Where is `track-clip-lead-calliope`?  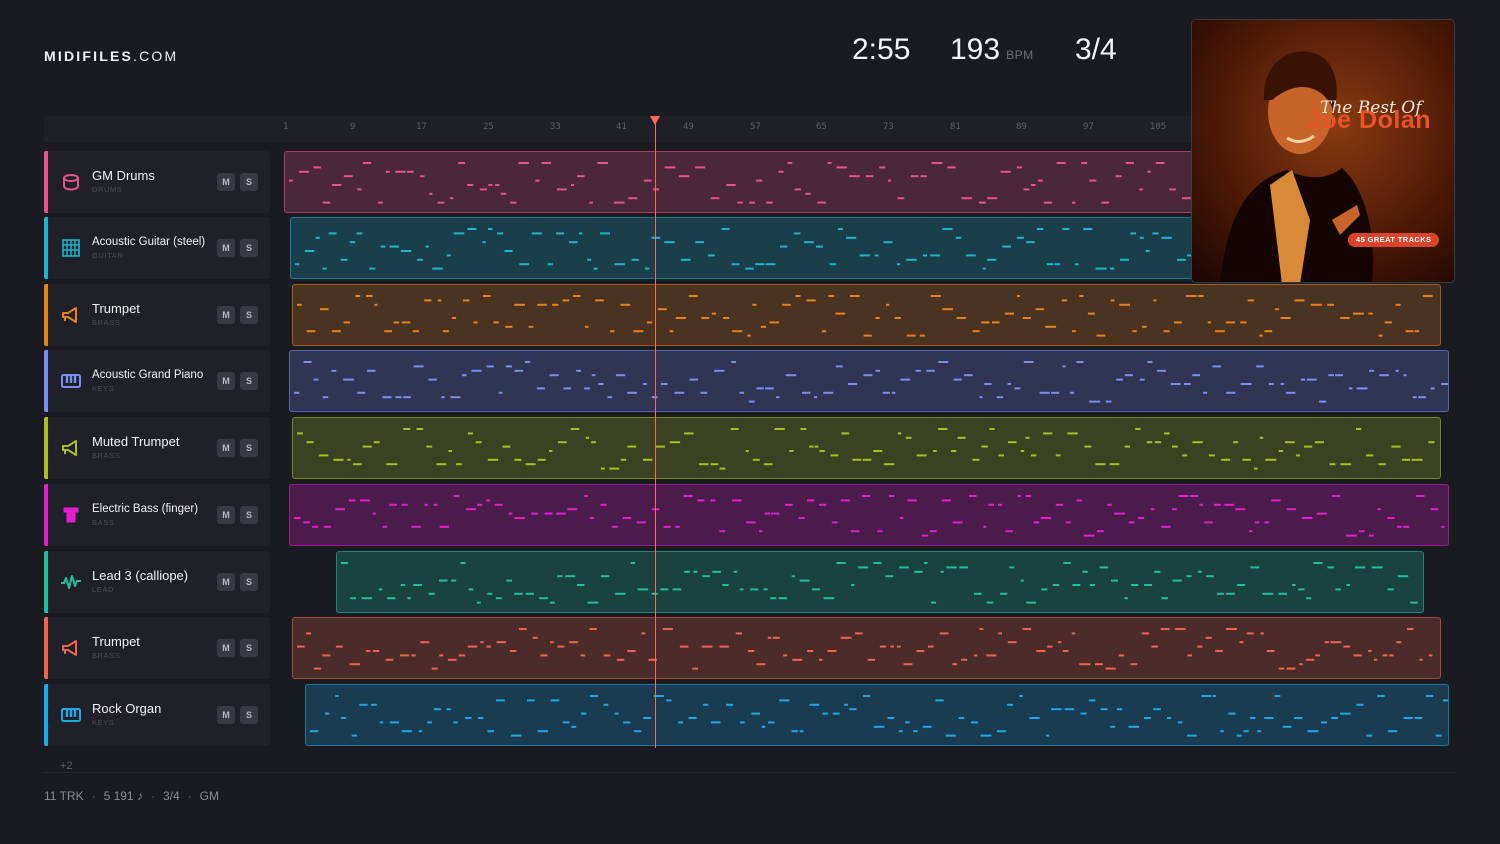
track-clip-lead-calliope is located at coordinates (880, 582).